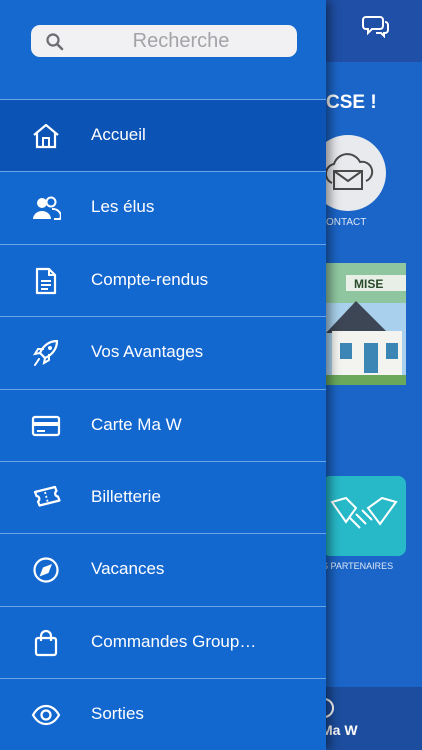 This screenshot has height=750, width=422. Describe the element at coordinates (364, 512) in the screenshot. I see `handshake-icon` at that location.